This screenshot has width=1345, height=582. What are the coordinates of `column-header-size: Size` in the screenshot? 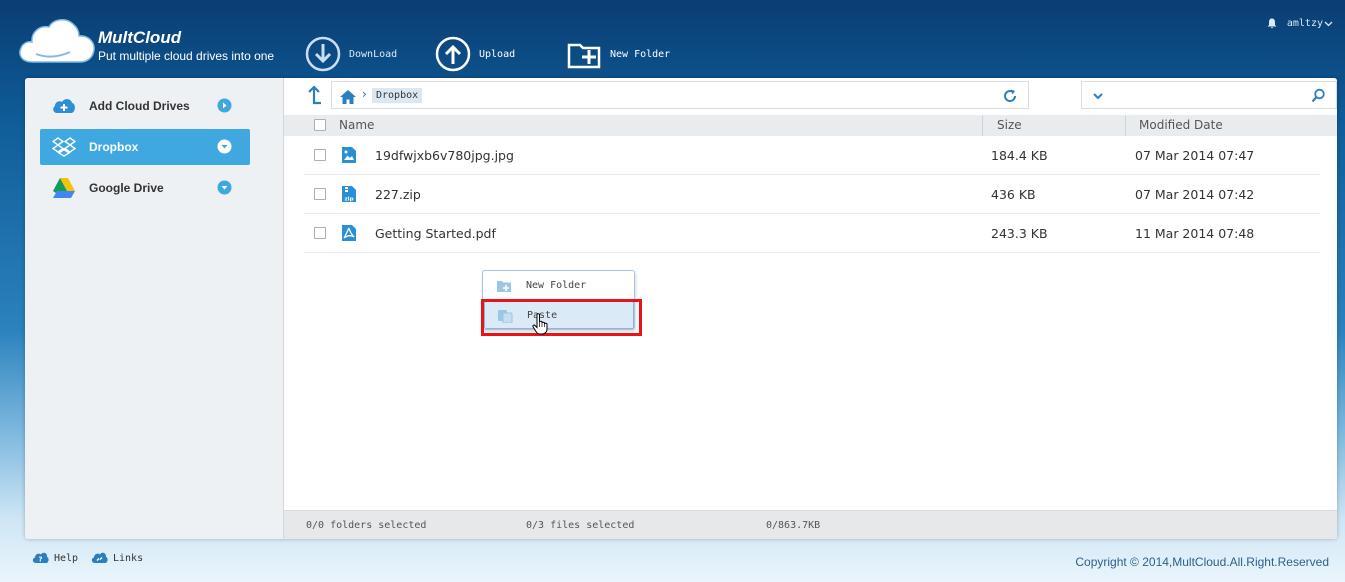 It's located at (1009, 125).